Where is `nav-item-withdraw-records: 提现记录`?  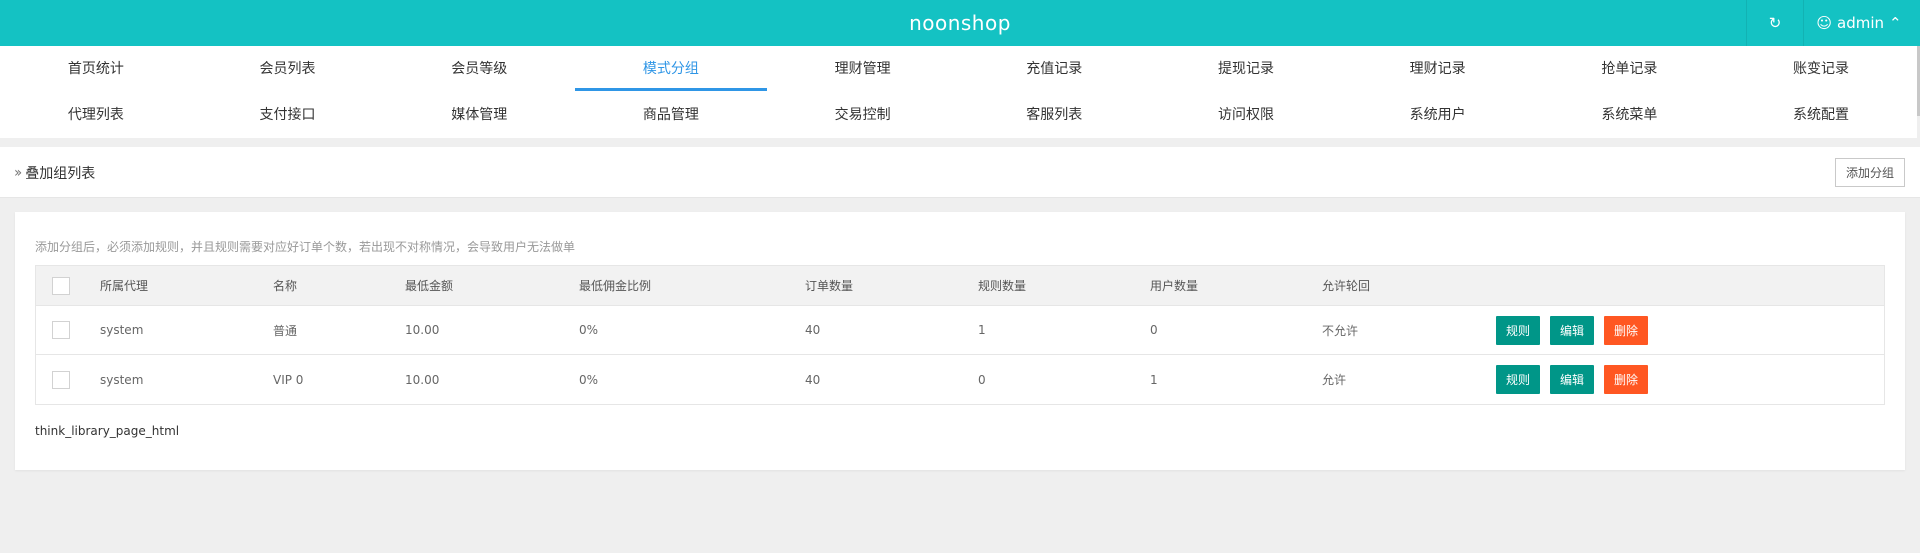 nav-item-withdraw-records: 提现记录 is located at coordinates (1246, 69).